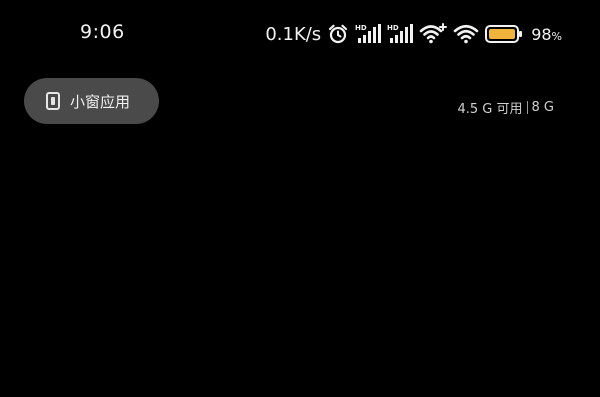 Image resolution: width=600 pixels, height=397 pixels. Describe the element at coordinates (100, 101) in the screenshot. I see `small-window-label: 小窗应用` at that location.